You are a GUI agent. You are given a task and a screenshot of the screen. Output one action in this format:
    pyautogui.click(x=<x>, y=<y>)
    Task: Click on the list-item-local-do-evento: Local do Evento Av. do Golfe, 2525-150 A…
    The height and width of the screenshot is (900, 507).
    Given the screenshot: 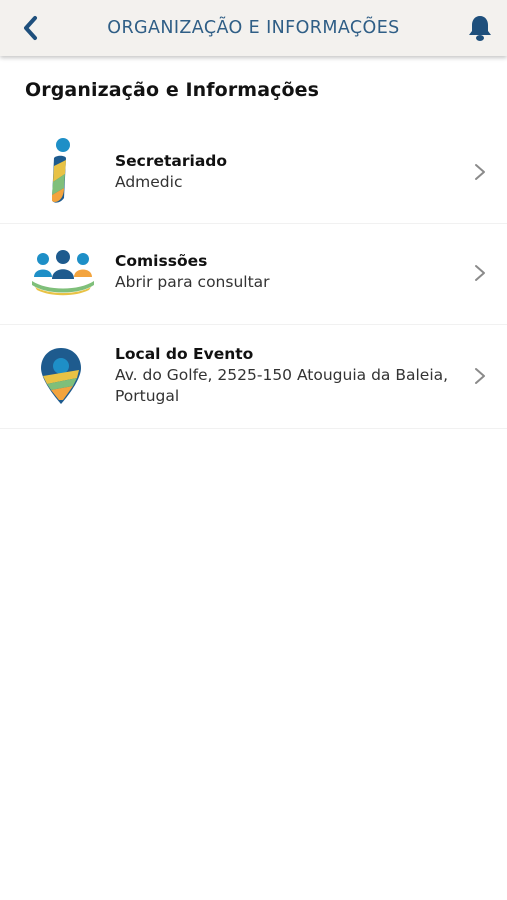 What is the action you would take?
    pyautogui.click(x=253, y=377)
    